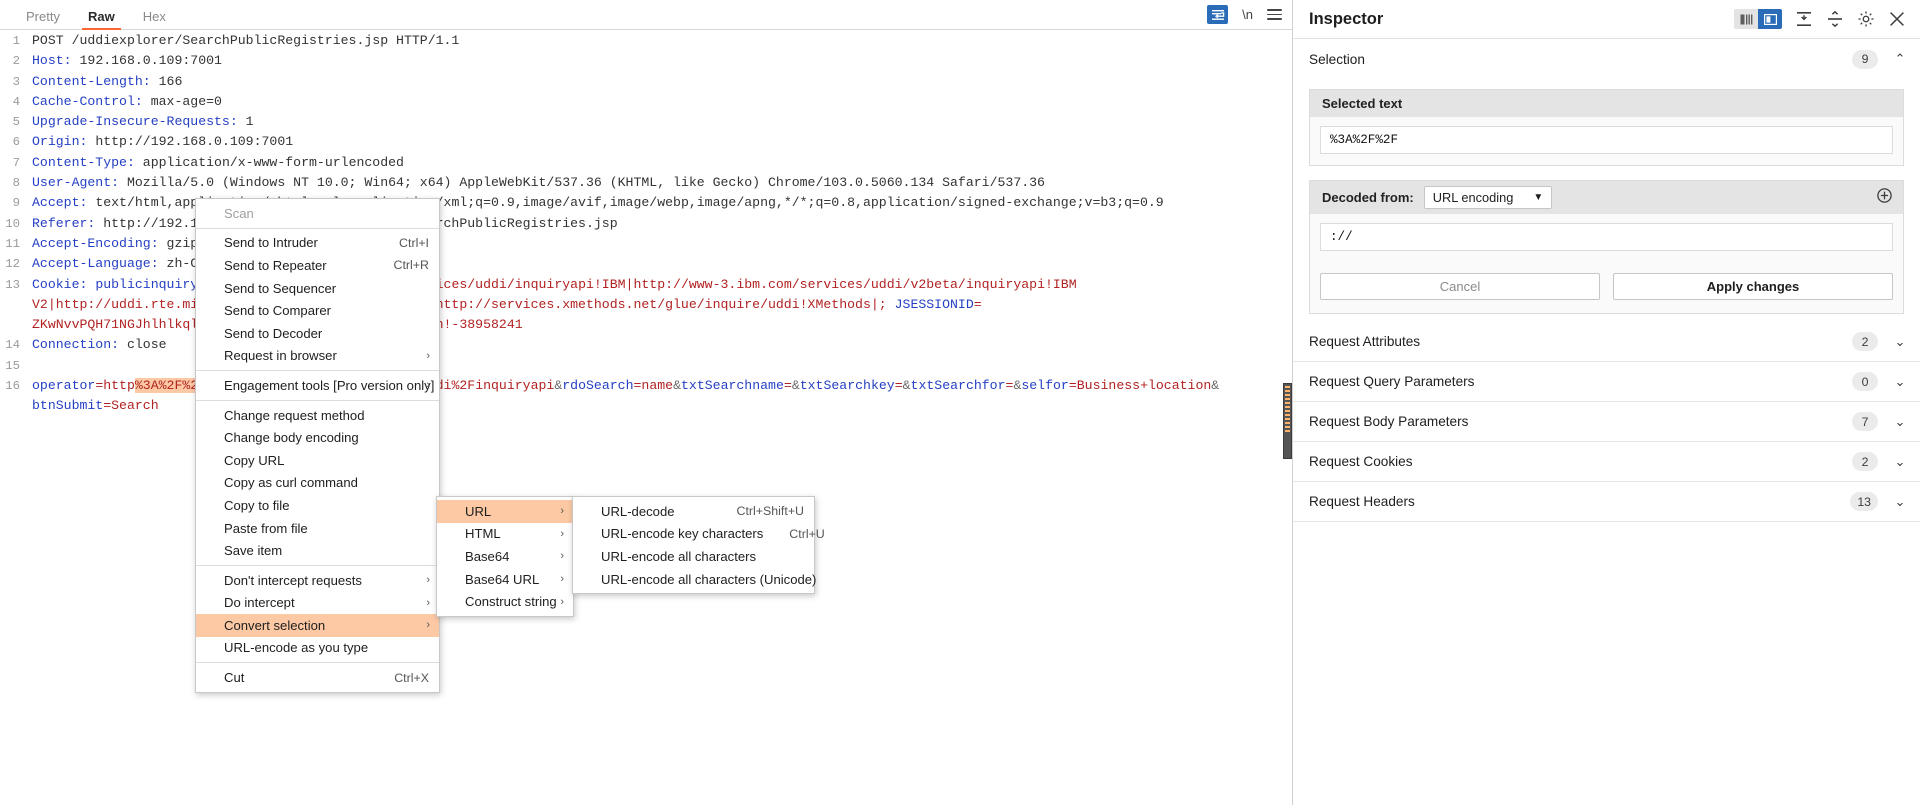  What do you see at coordinates (154, 19) in the screenshot?
I see `tab-hex: Hex` at bounding box center [154, 19].